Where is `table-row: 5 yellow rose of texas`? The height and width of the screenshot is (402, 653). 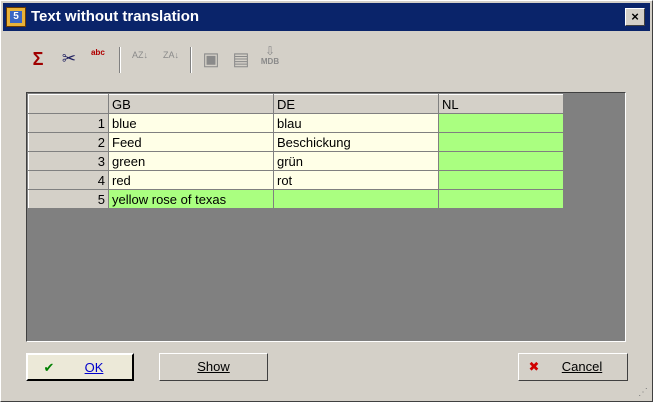 table-row: 5 yellow rose of texas is located at coordinates (296, 199).